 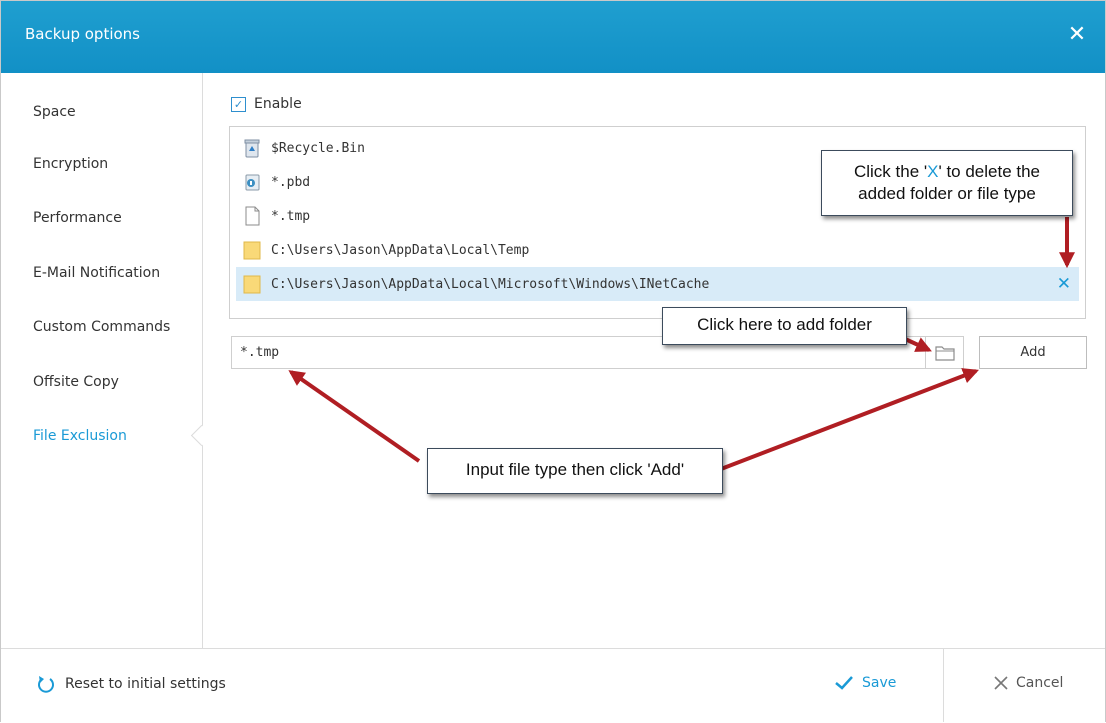 I want to click on save-button: Save, so click(x=865, y=683).